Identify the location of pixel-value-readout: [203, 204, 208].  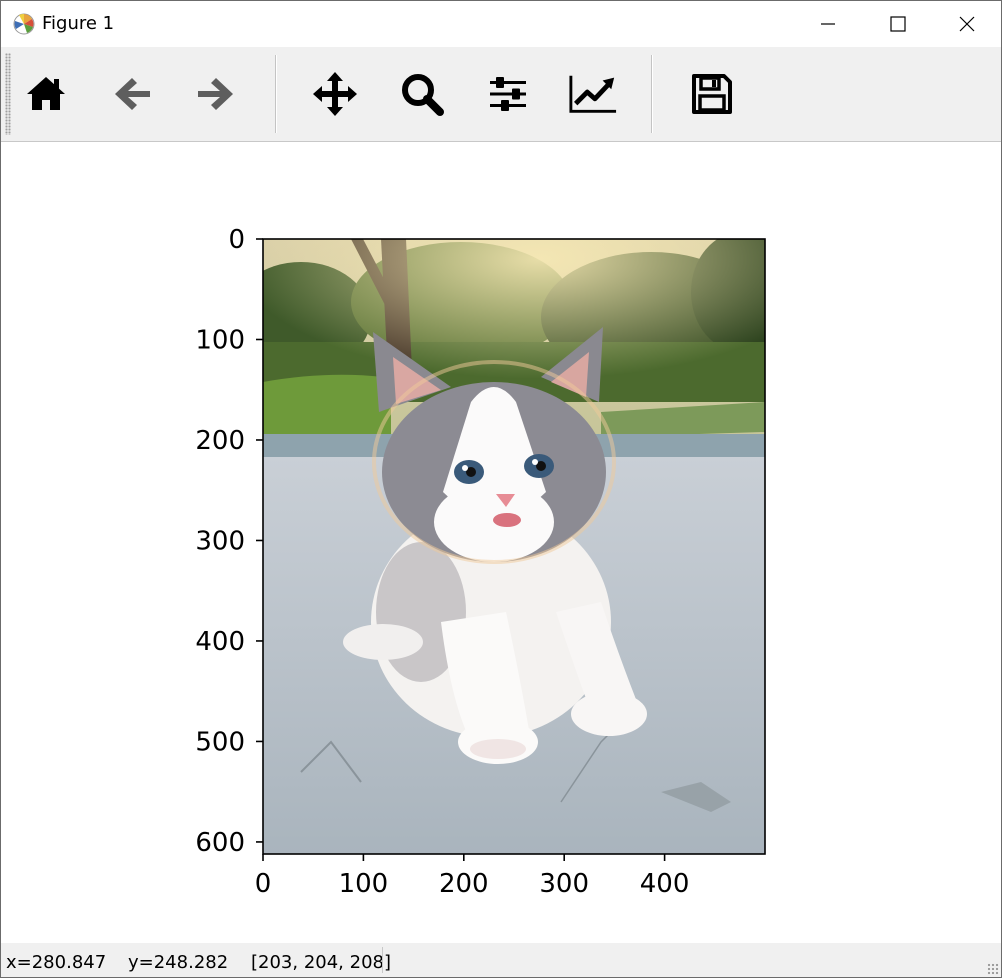
(321, 962).